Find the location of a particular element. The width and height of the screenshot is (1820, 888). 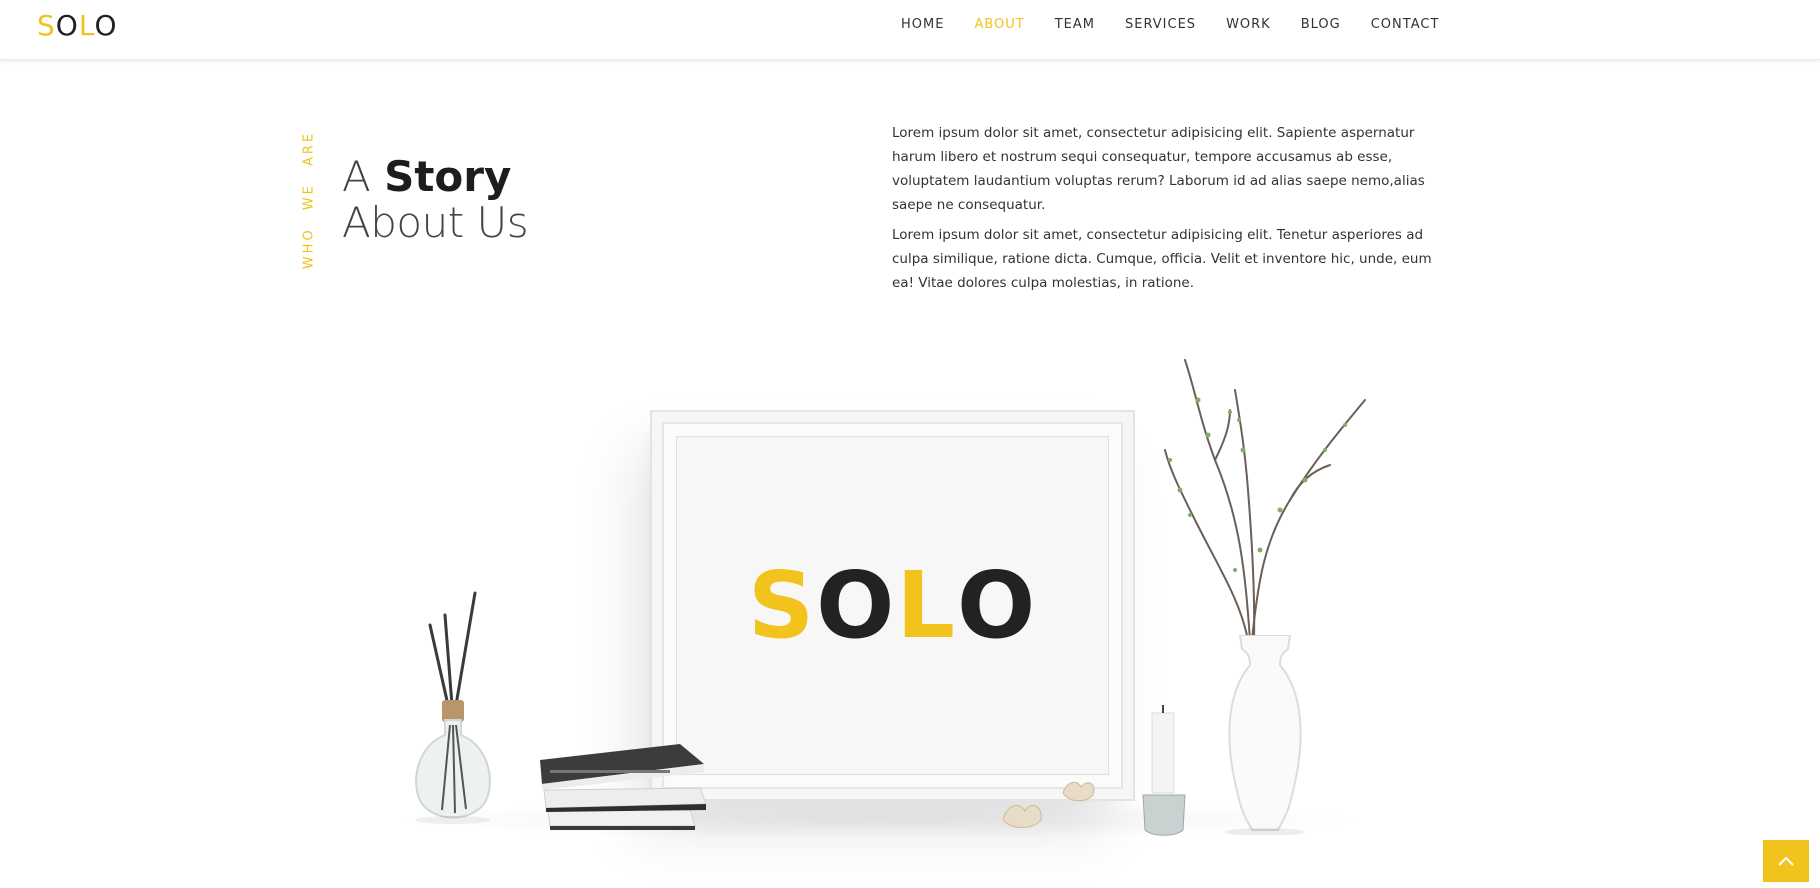

reed-diffuser-illustration is located at coordinates (453, 707).